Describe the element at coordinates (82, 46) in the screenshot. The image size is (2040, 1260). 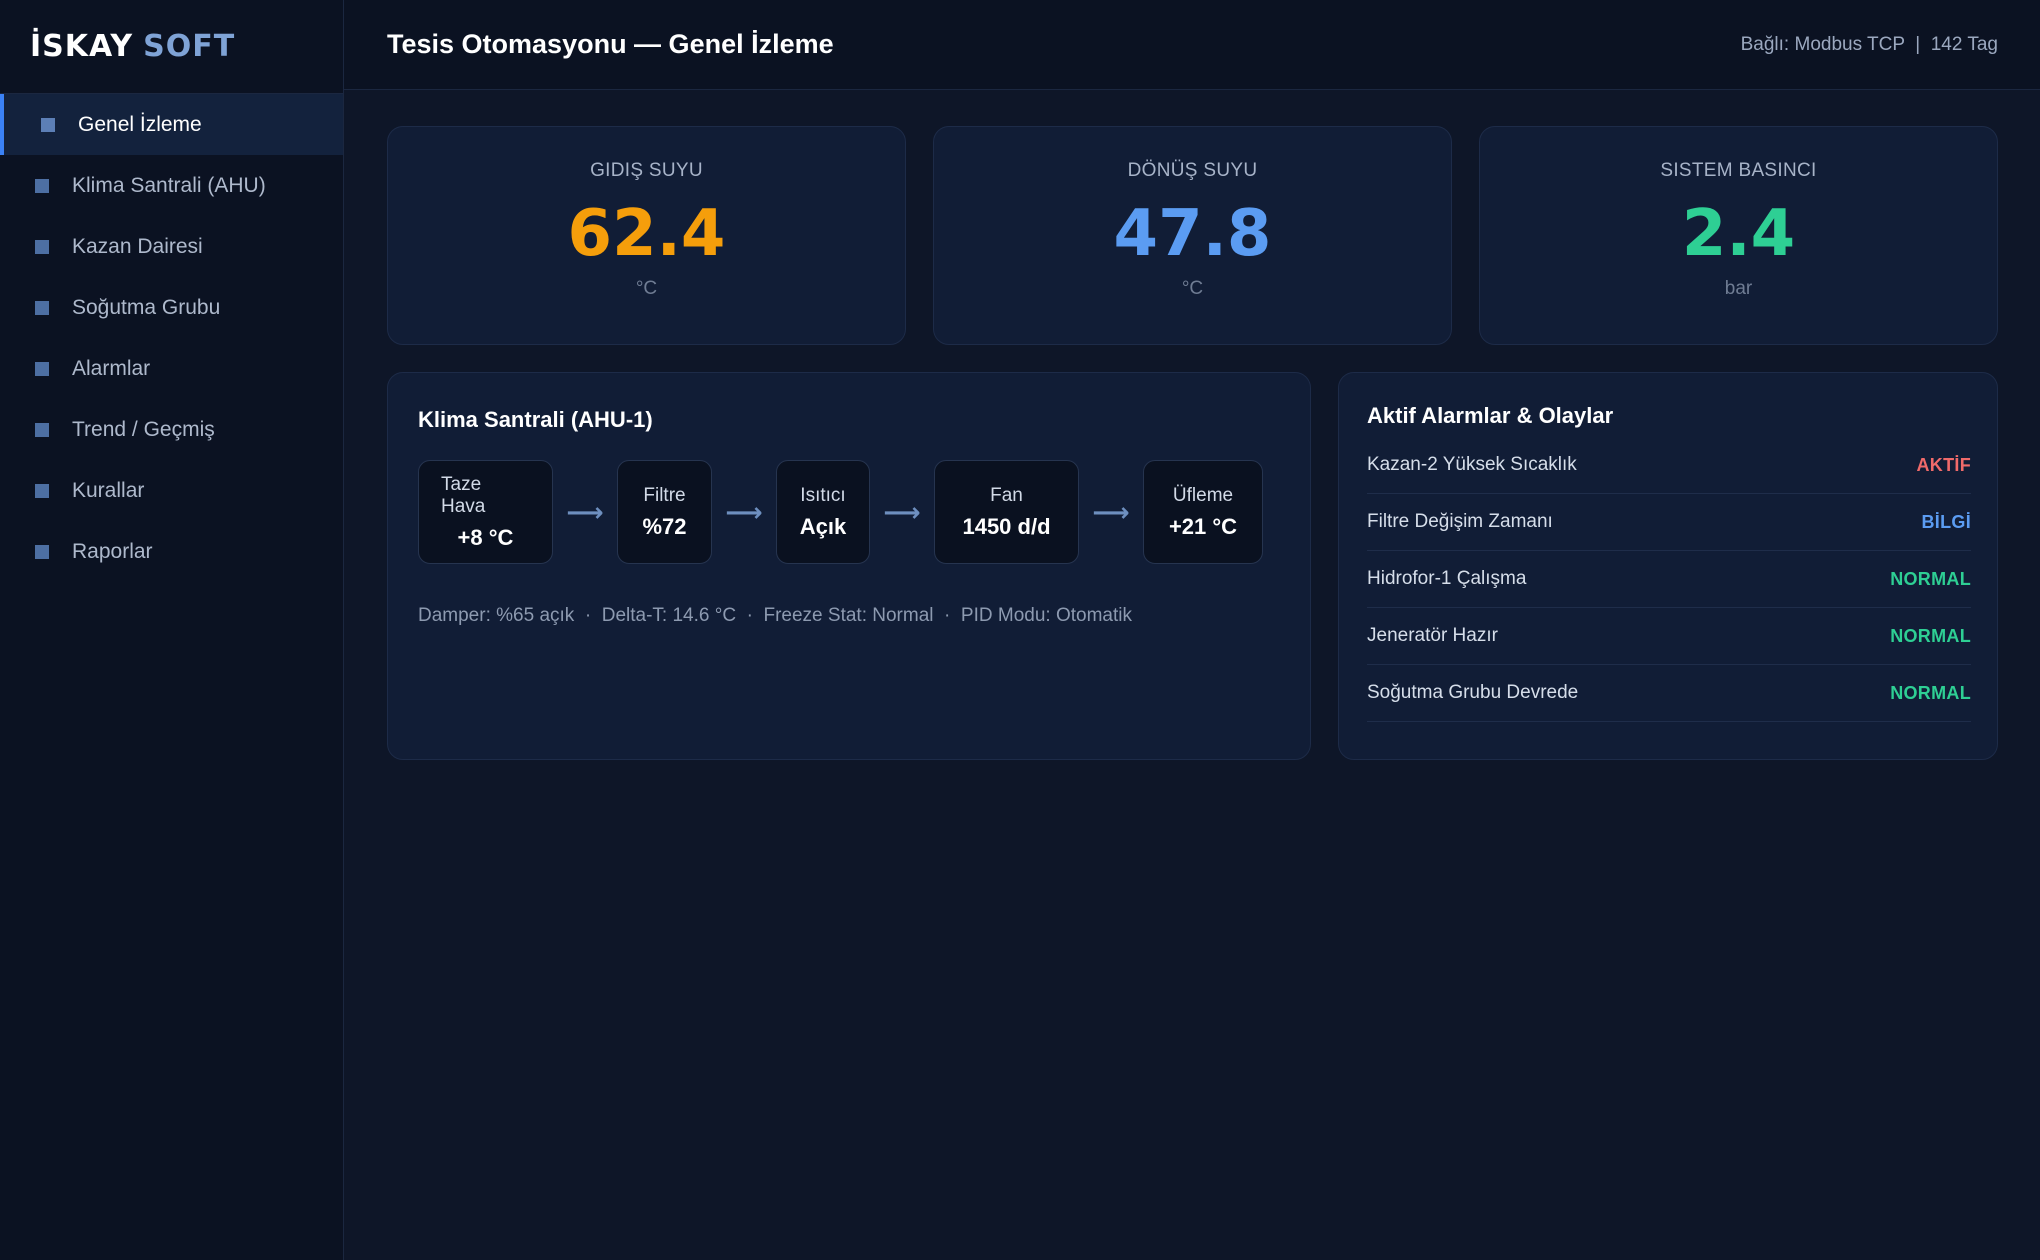
I see `brand-name-part1: İSKAY` at that location.